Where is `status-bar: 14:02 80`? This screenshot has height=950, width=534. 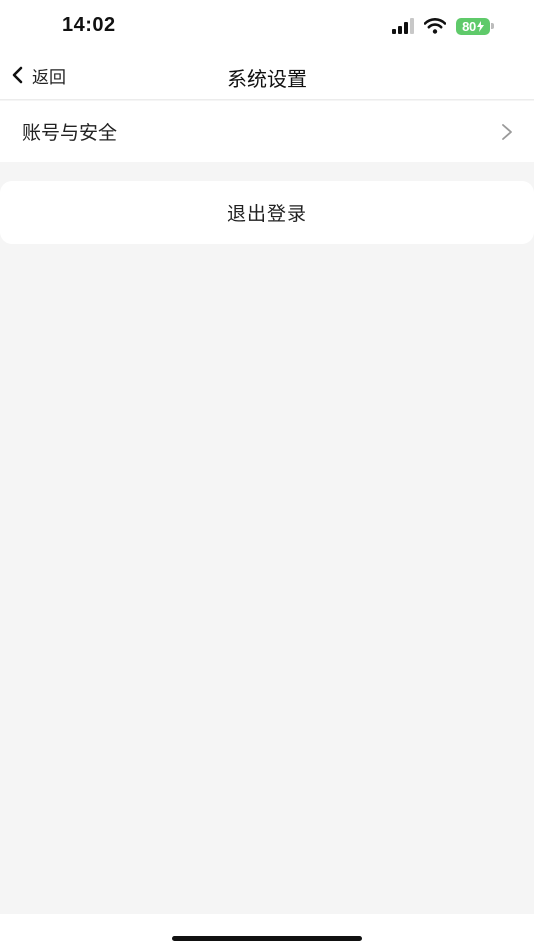 status-bar: 14:02 80 is located at coordinates (267, 26).